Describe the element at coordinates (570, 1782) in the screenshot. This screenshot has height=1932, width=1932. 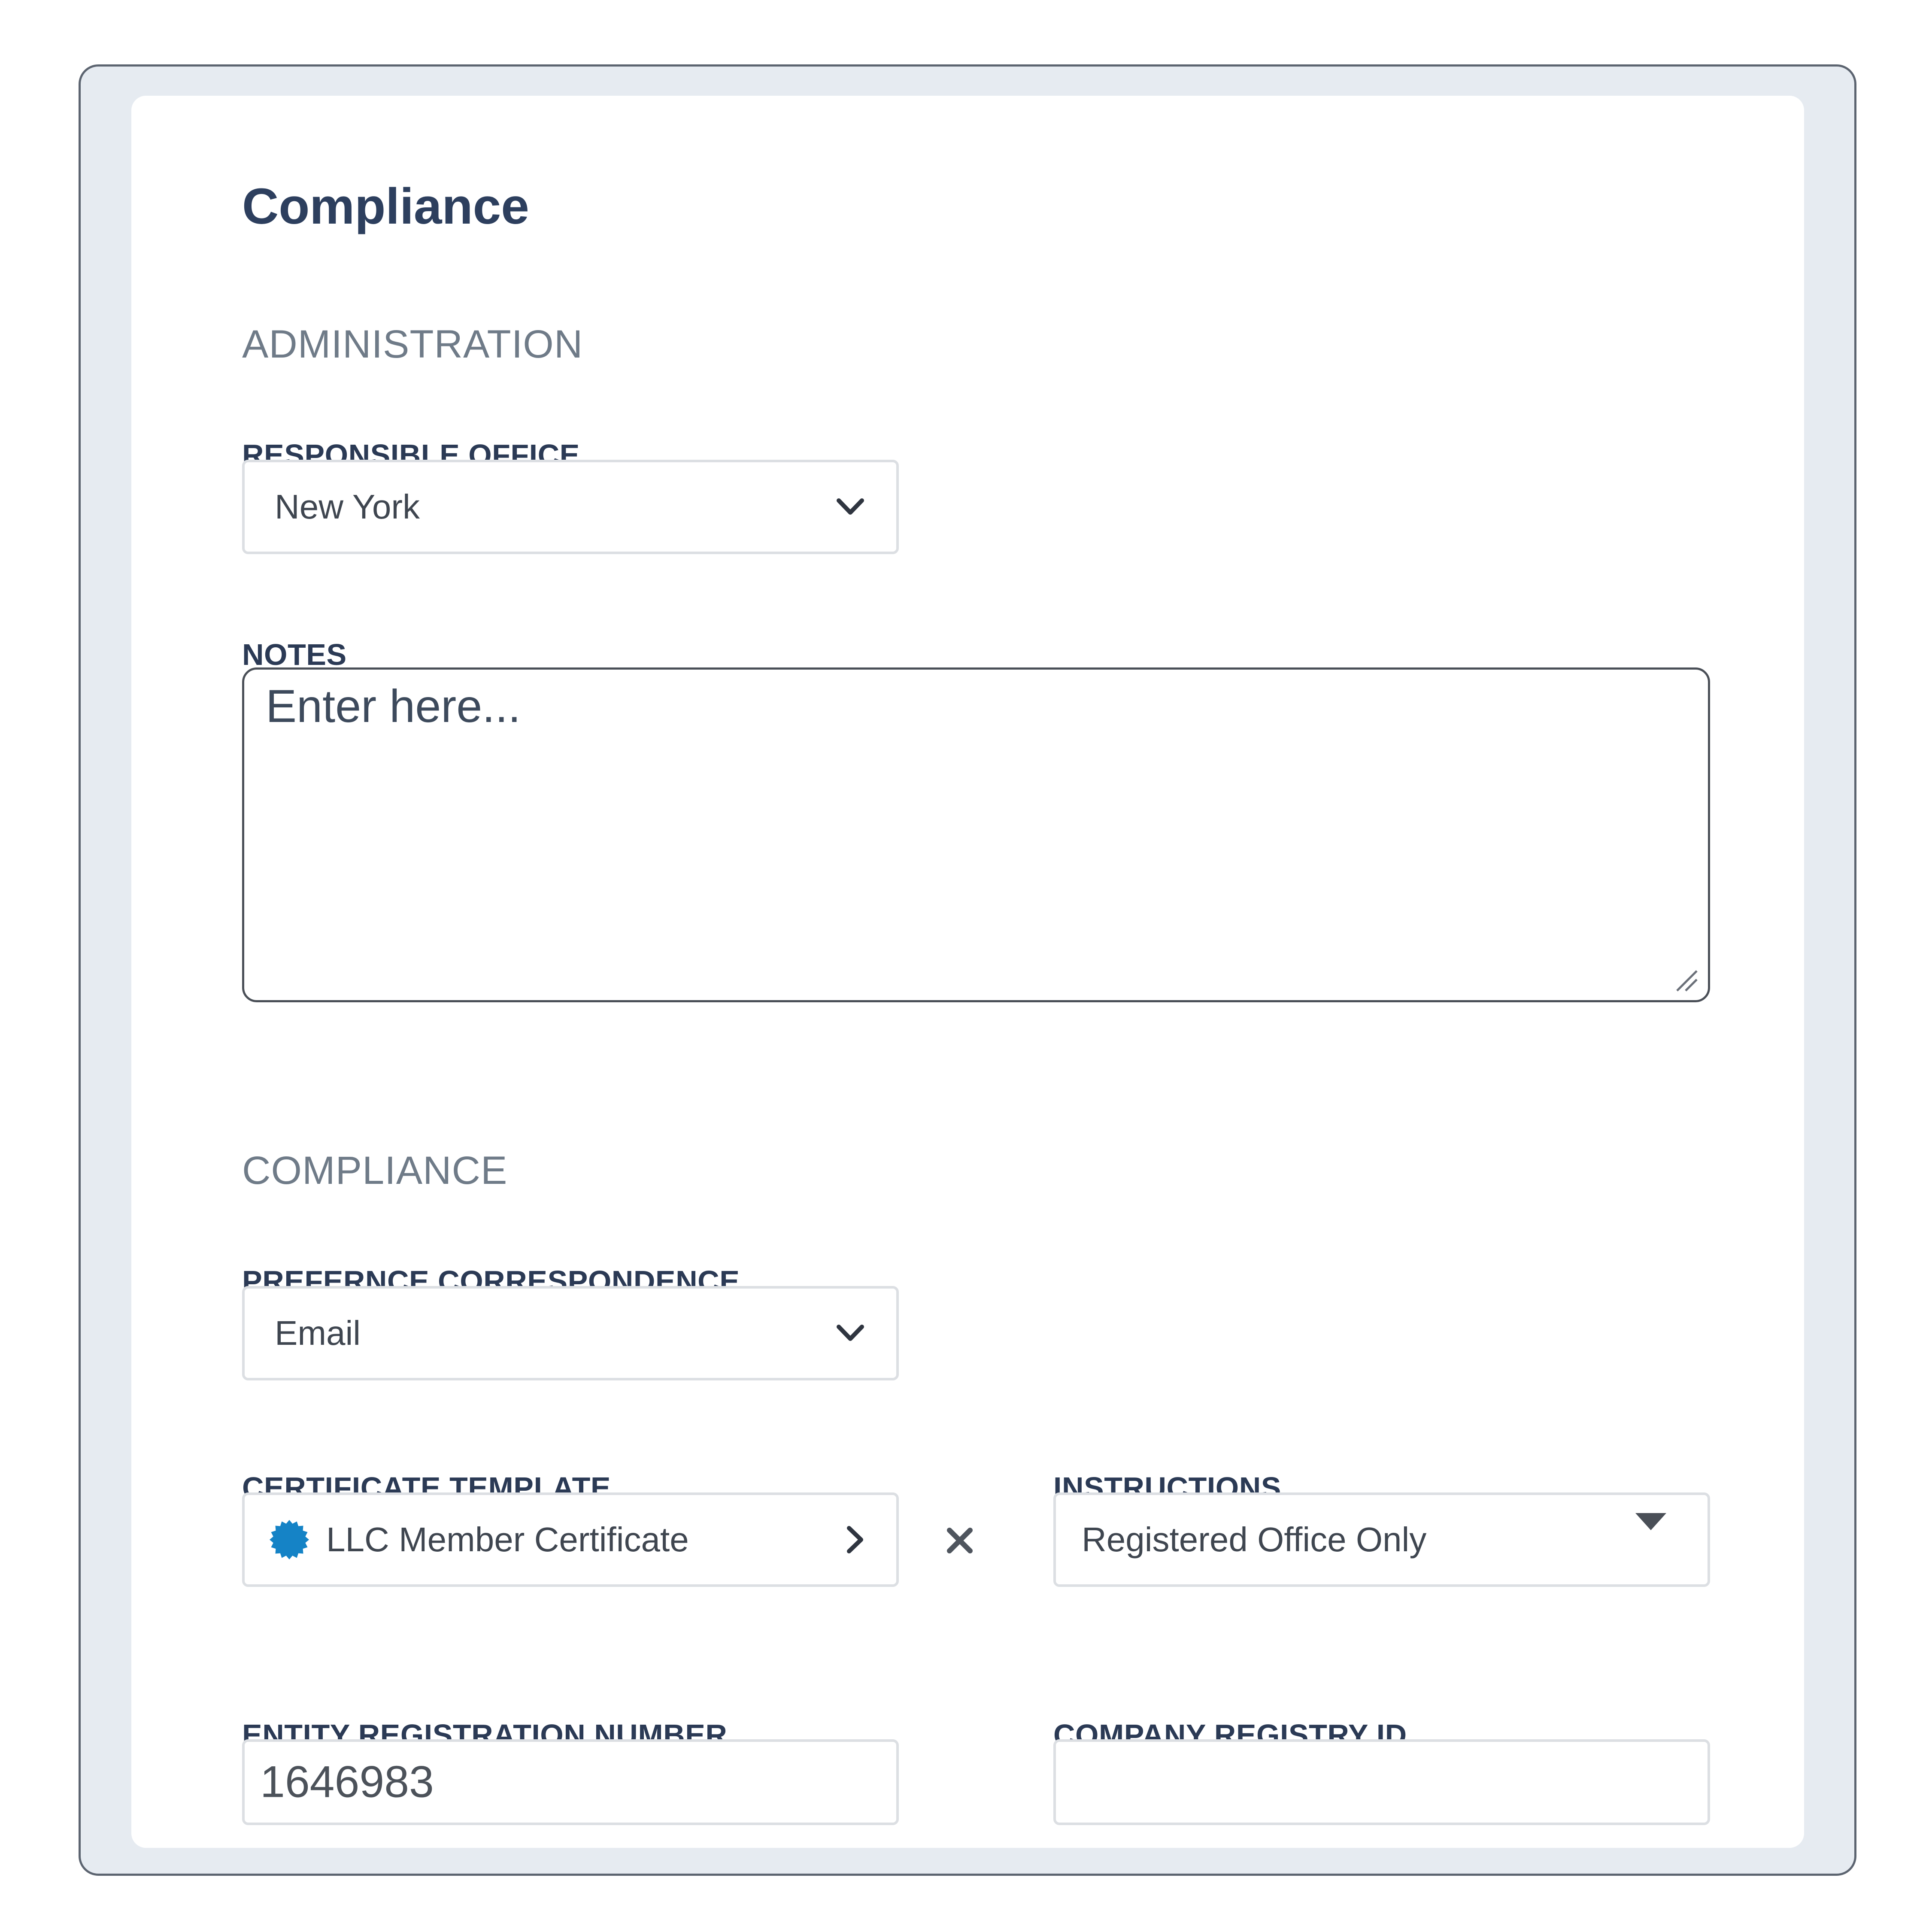
I see `entity-registration-number-input: 1646983` at that location.